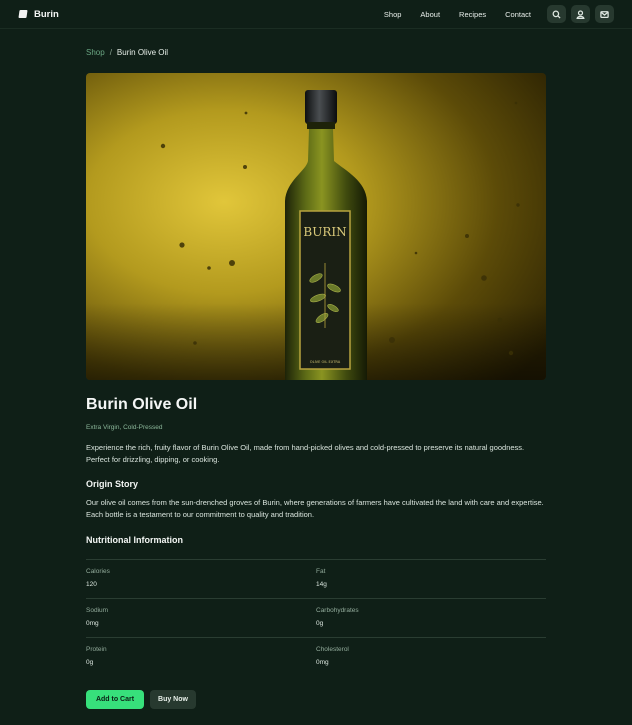 Image resolution: width=632 pixels, height=725 pixels. Describe the element at coordinates (96, 649) in the screenshot. I see `nutrition-label: Protein` at that location.